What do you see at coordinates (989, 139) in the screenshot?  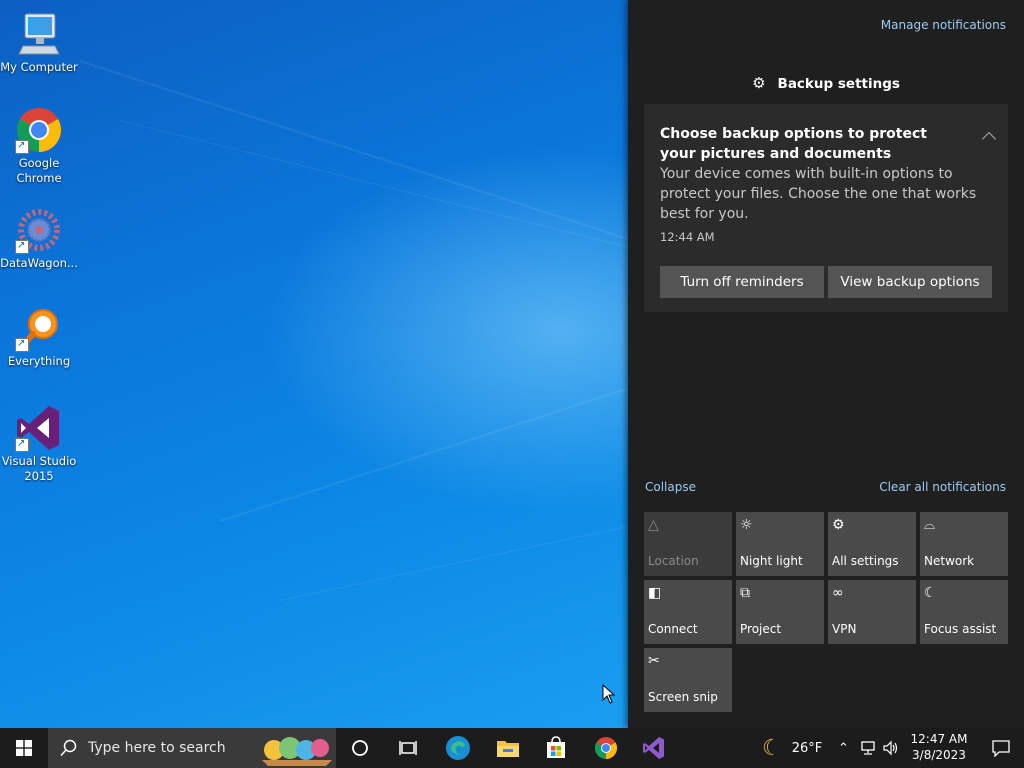 I see `chevron-up-icon` at bounding box center [989, 139].